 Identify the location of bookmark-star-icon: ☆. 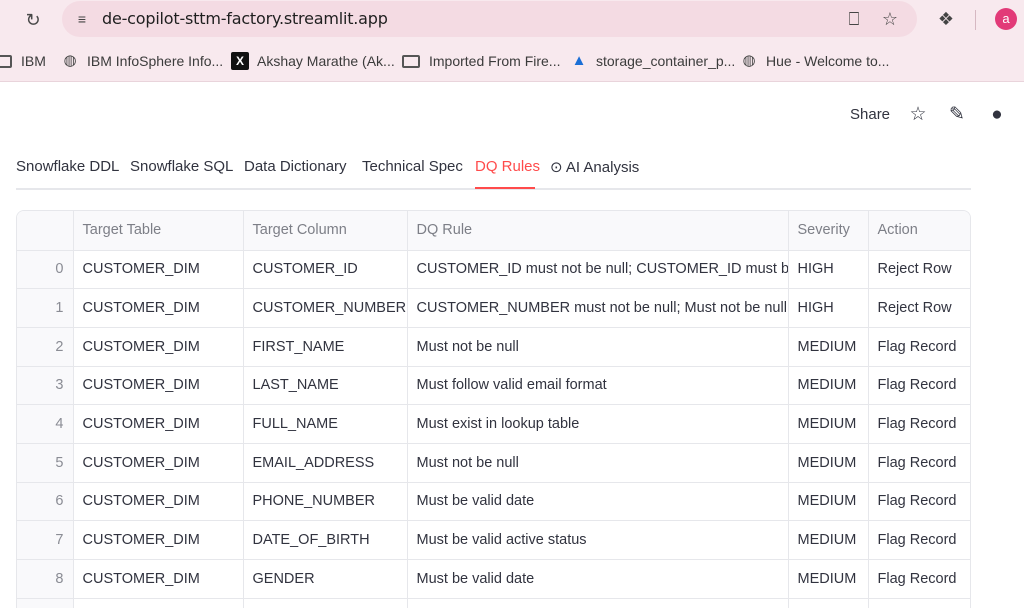
(890, 19).